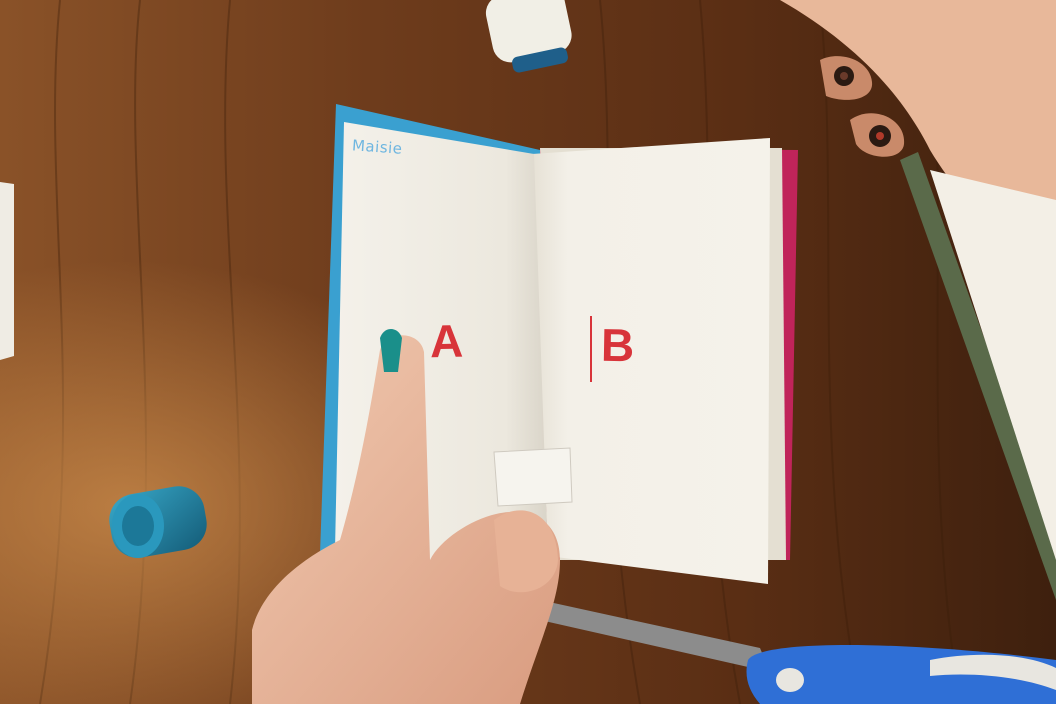 The image size is (1056, 704). I want to click on right-page, so click(651, 361).